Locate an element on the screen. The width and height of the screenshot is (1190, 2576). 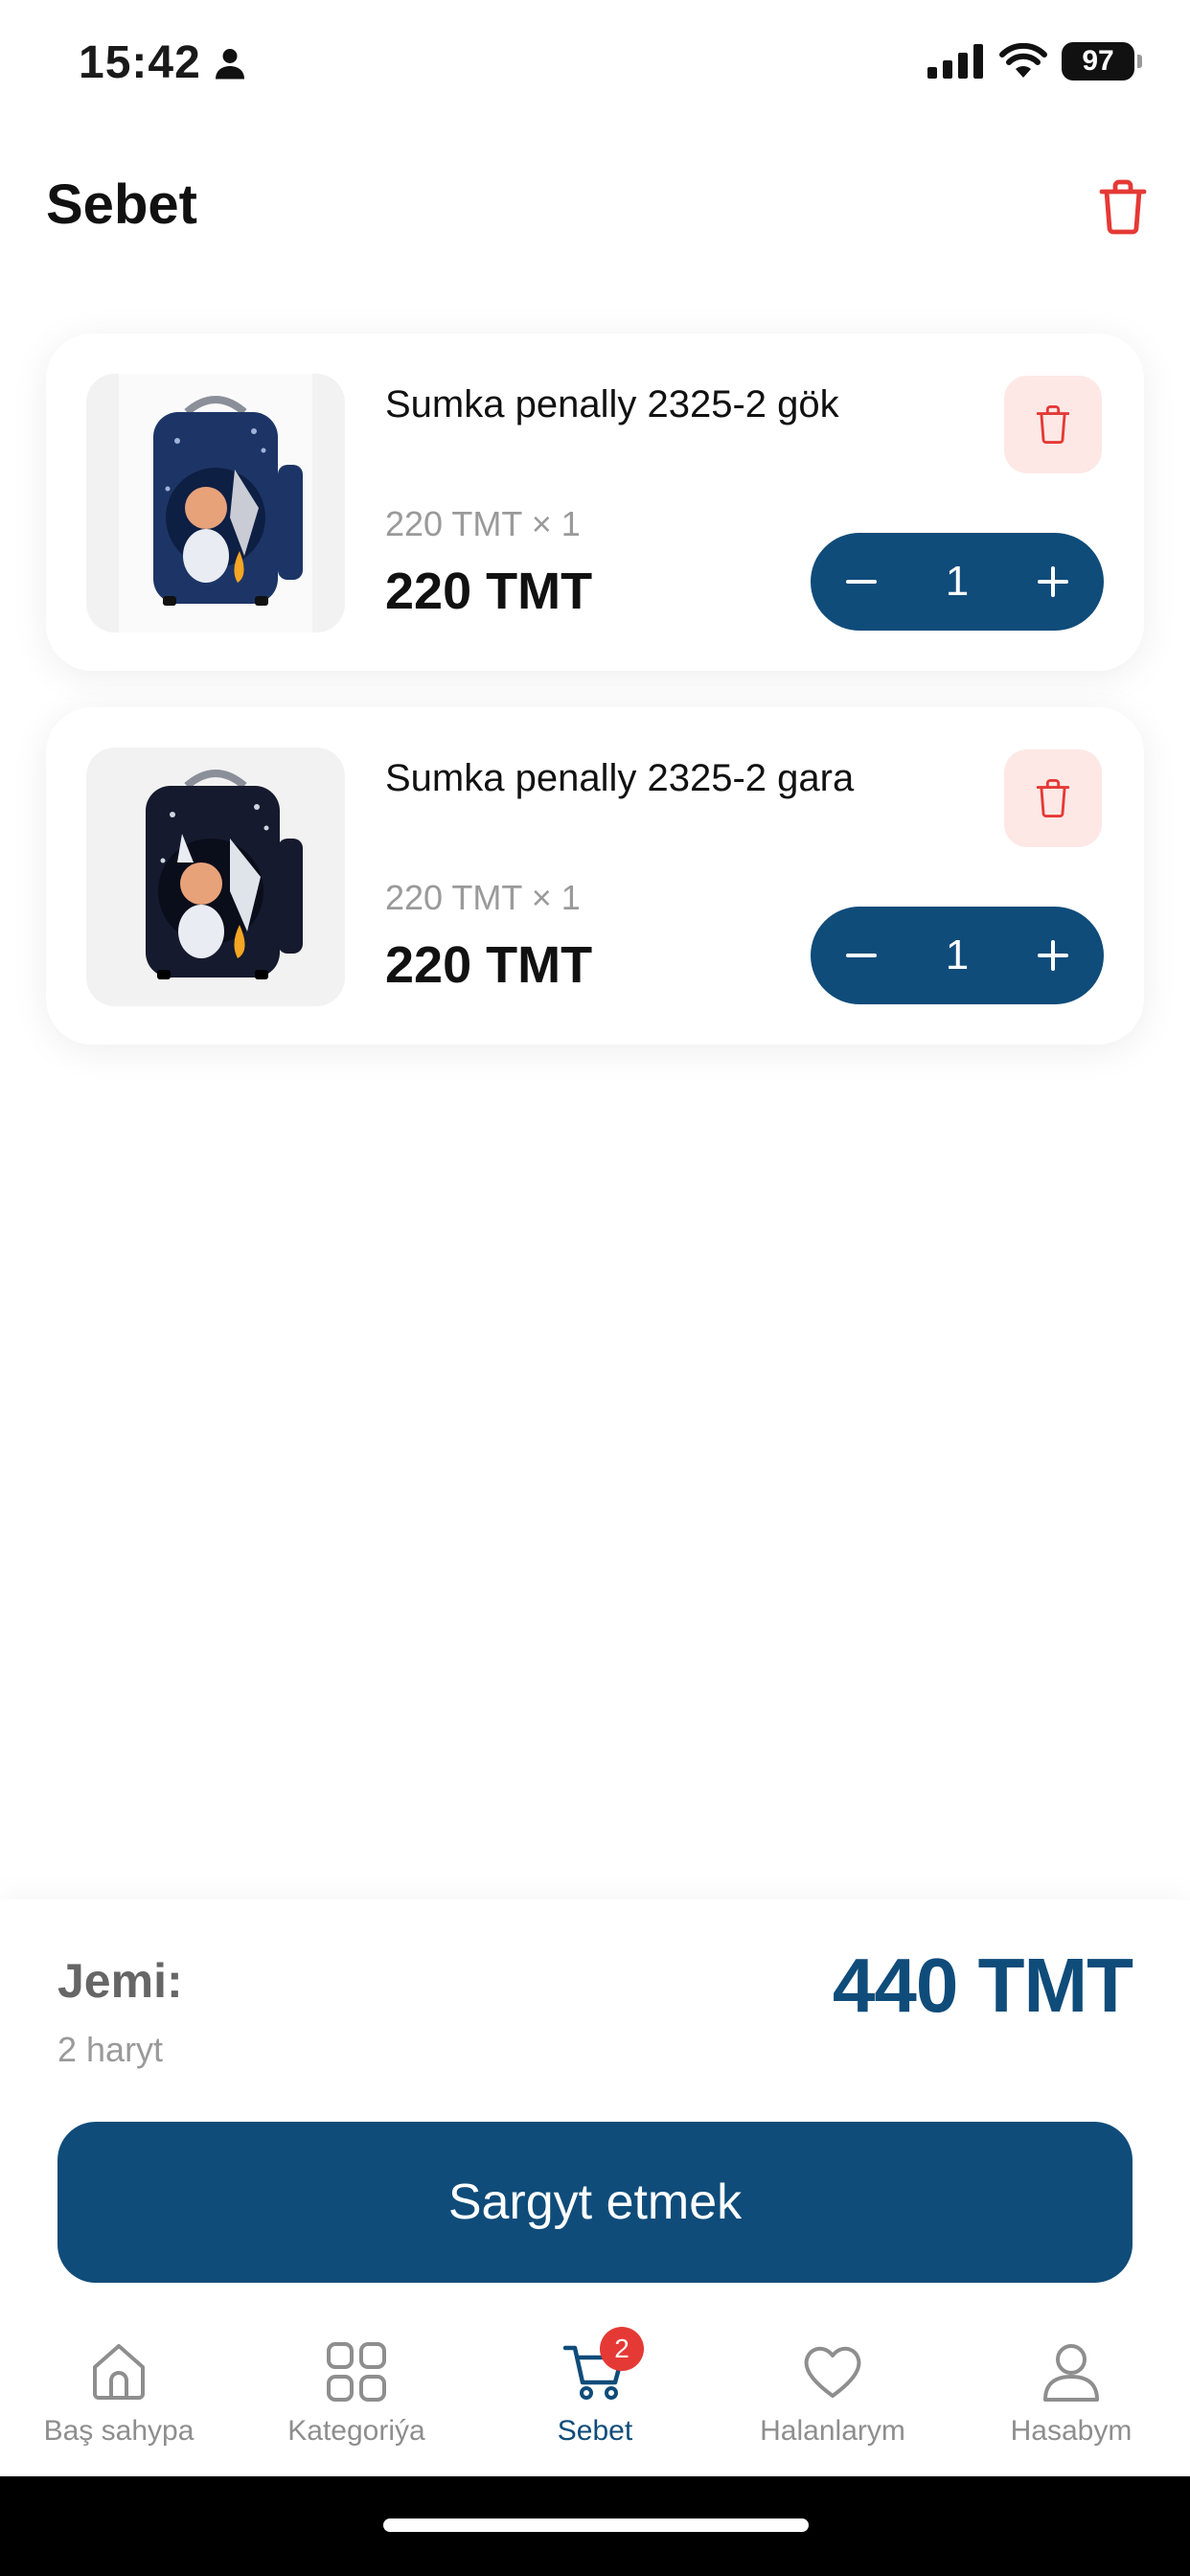
cart-badge: 2 is located at coordinates (622, 2349).